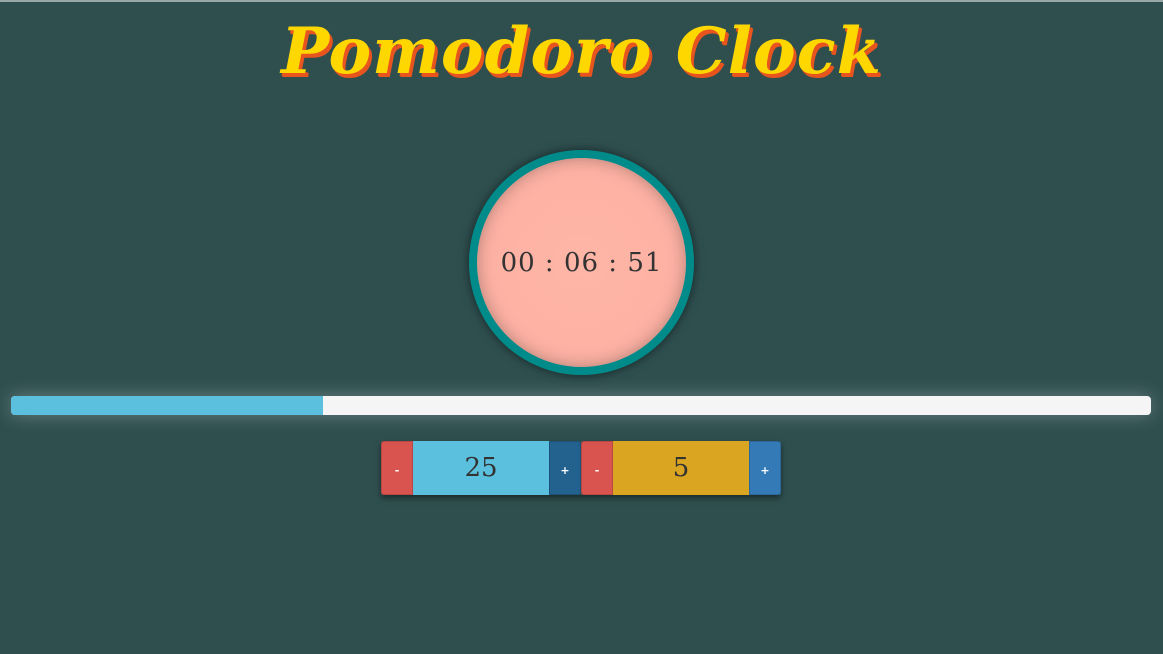 The height and width of the screenshot is (654, 1163). Describe the element at coordinates (481, 468) in the screenshot. I see `session-length-value: 25` at that location.